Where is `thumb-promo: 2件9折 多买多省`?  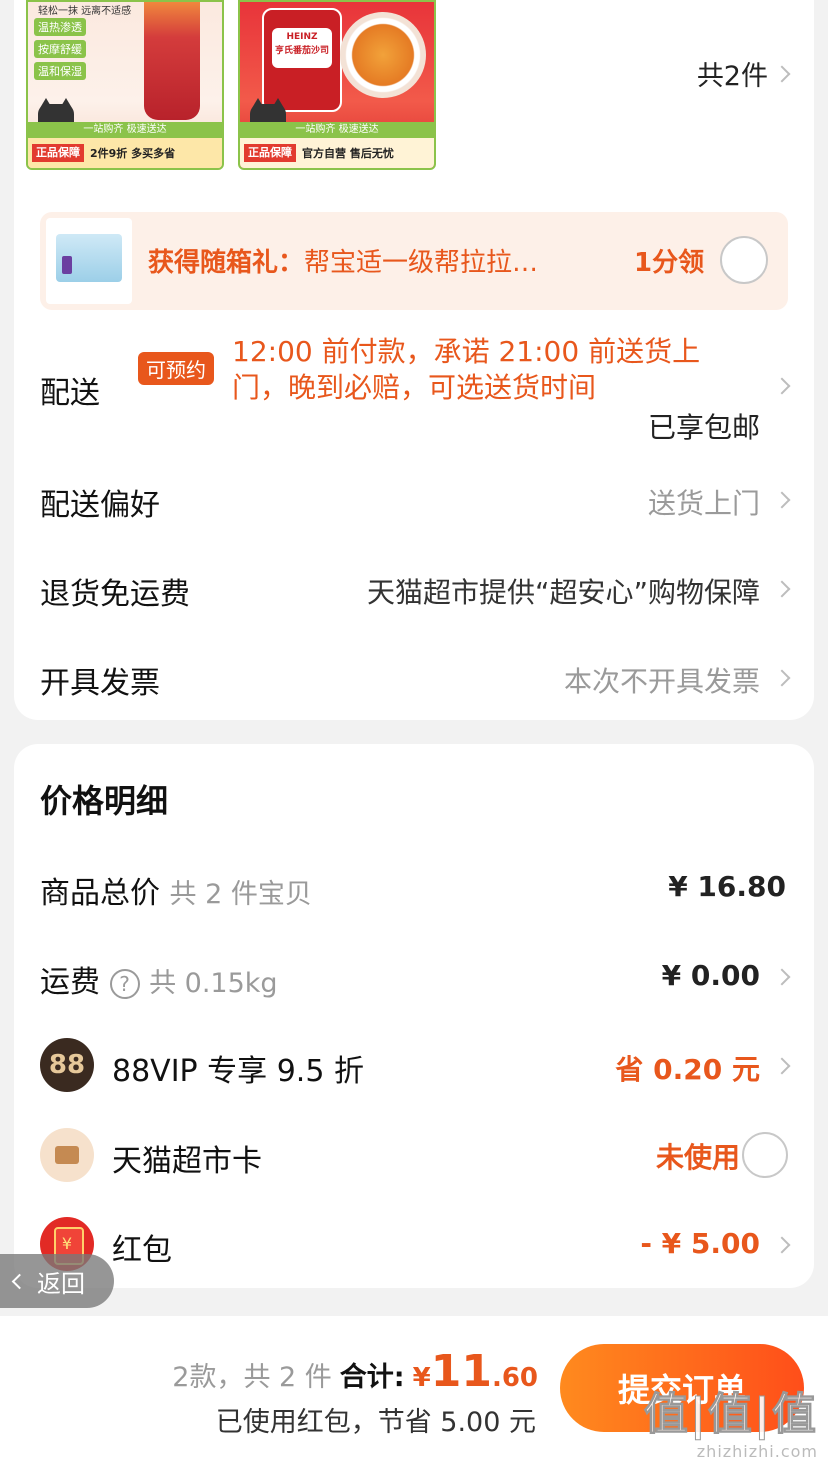
thumb-promo: 2件9折 多买多省 is located at coordinates (133, 153).